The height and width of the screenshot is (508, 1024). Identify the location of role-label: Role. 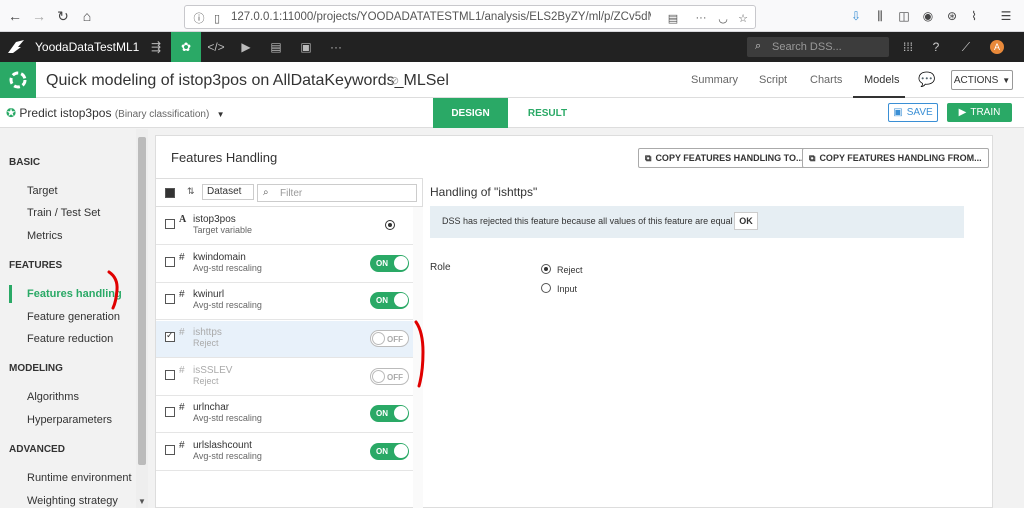
(440, 267).